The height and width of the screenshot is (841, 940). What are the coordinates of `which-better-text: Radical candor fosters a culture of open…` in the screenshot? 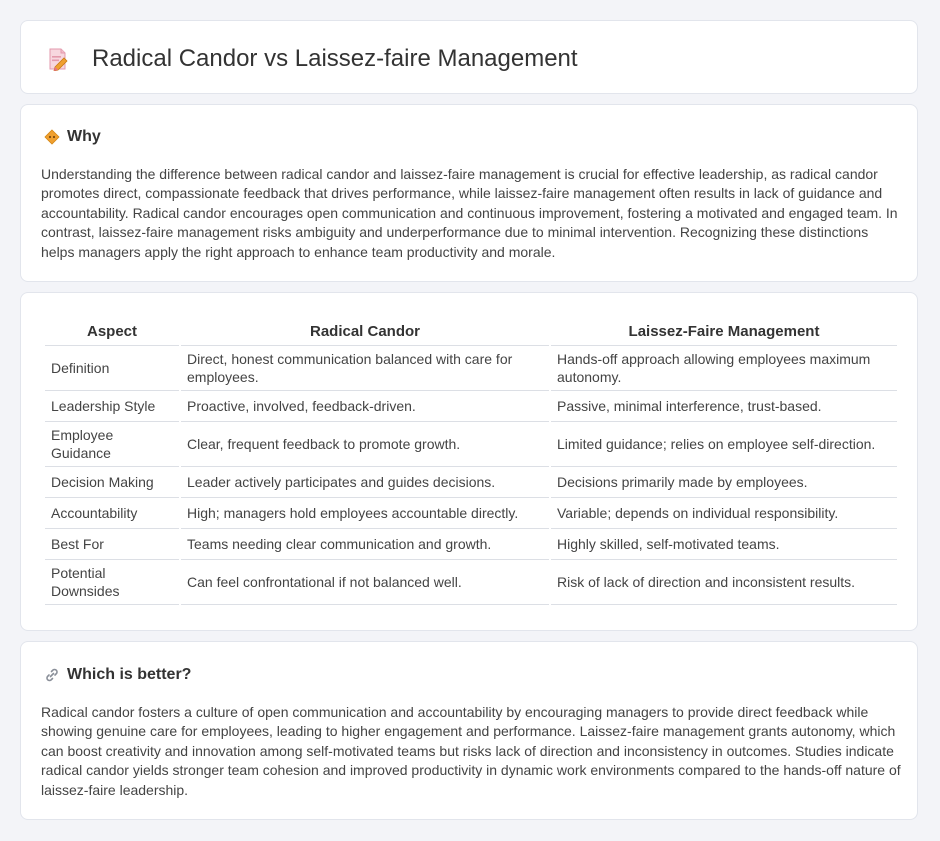 It's located at (471, 751).